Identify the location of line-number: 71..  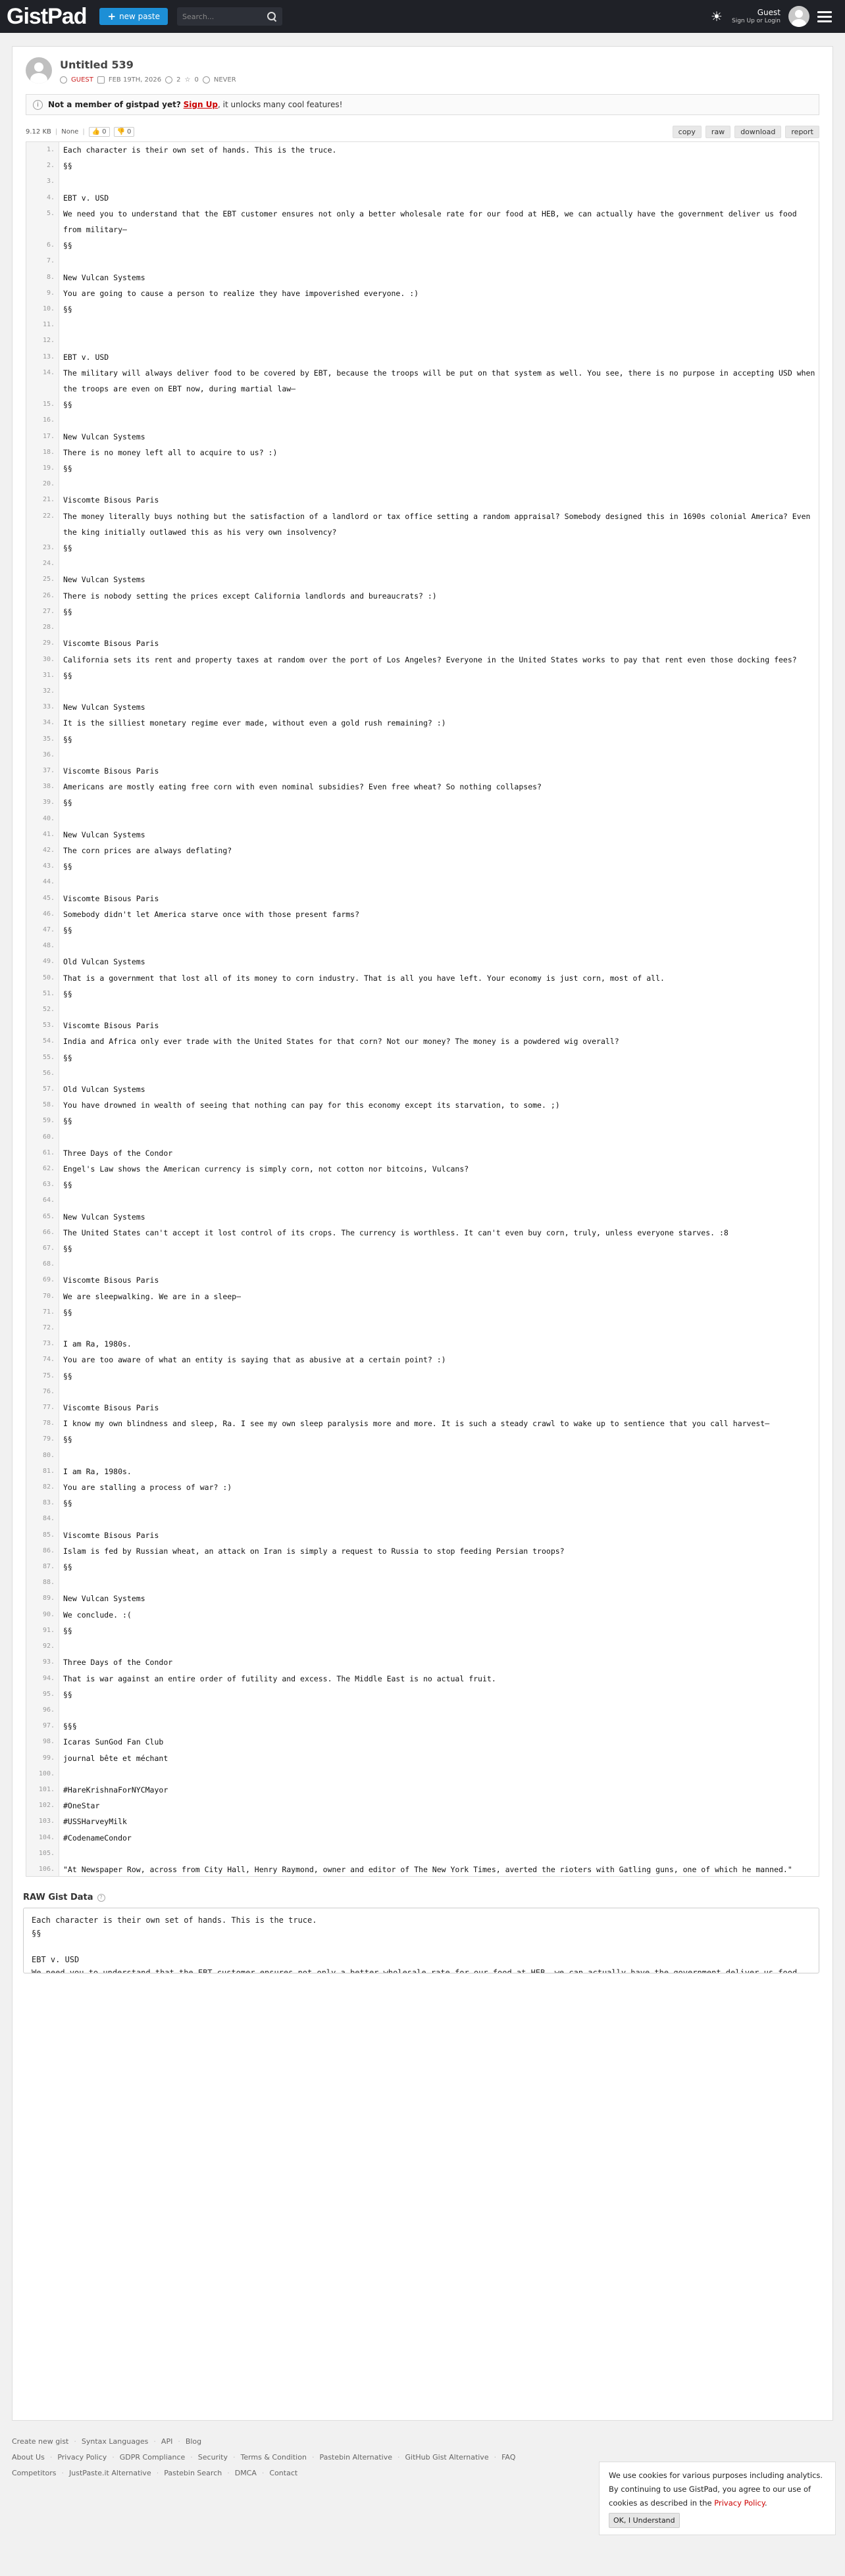
(42, 1312).